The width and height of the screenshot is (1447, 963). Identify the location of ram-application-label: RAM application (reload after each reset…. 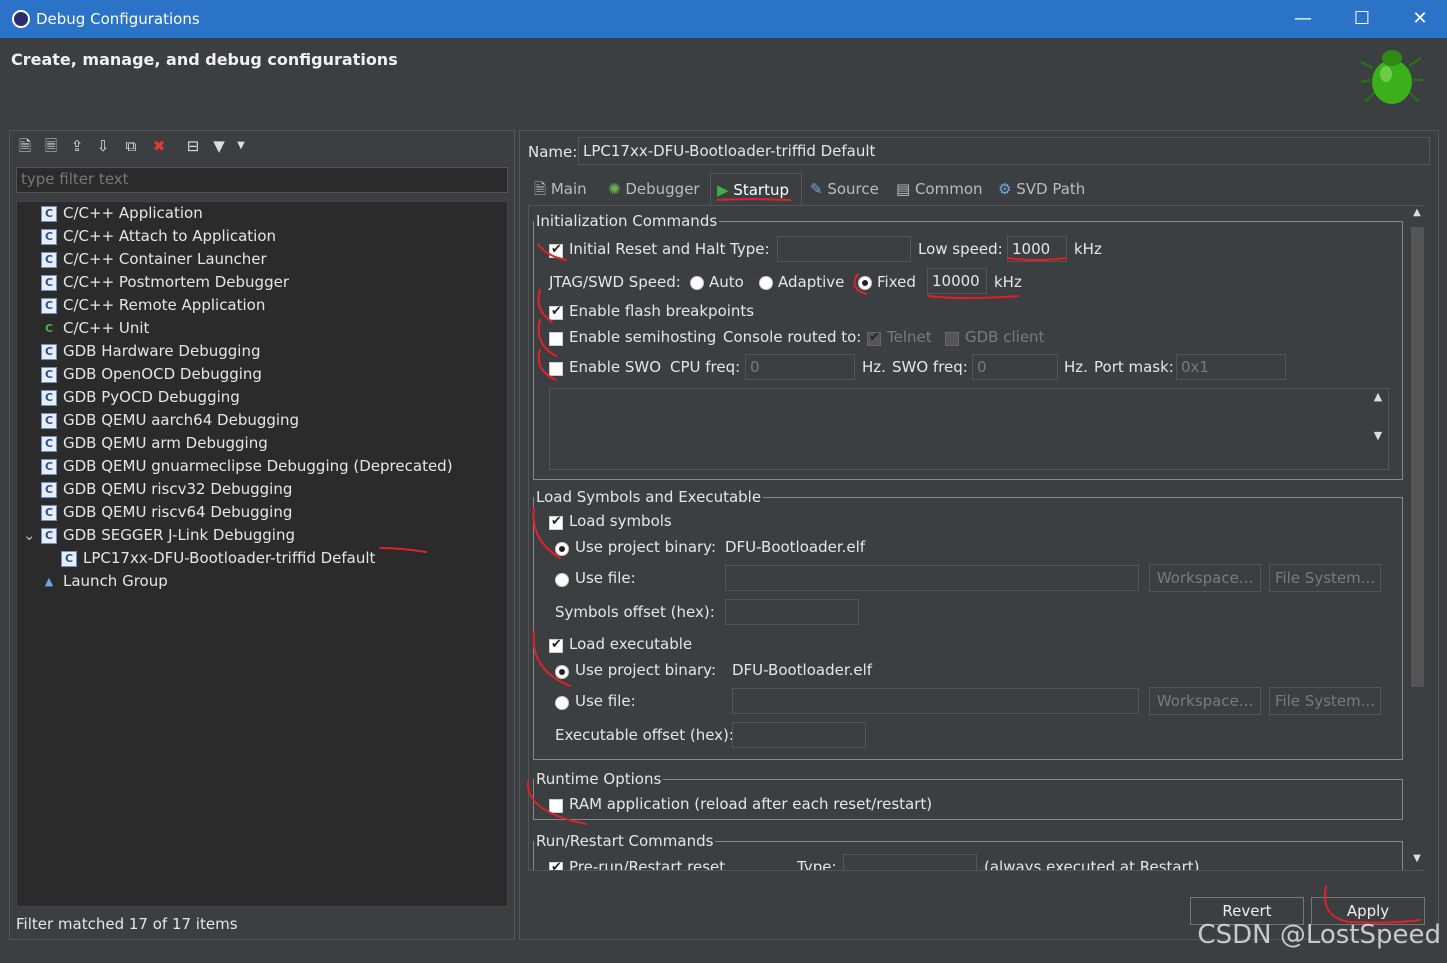
(751, 804).